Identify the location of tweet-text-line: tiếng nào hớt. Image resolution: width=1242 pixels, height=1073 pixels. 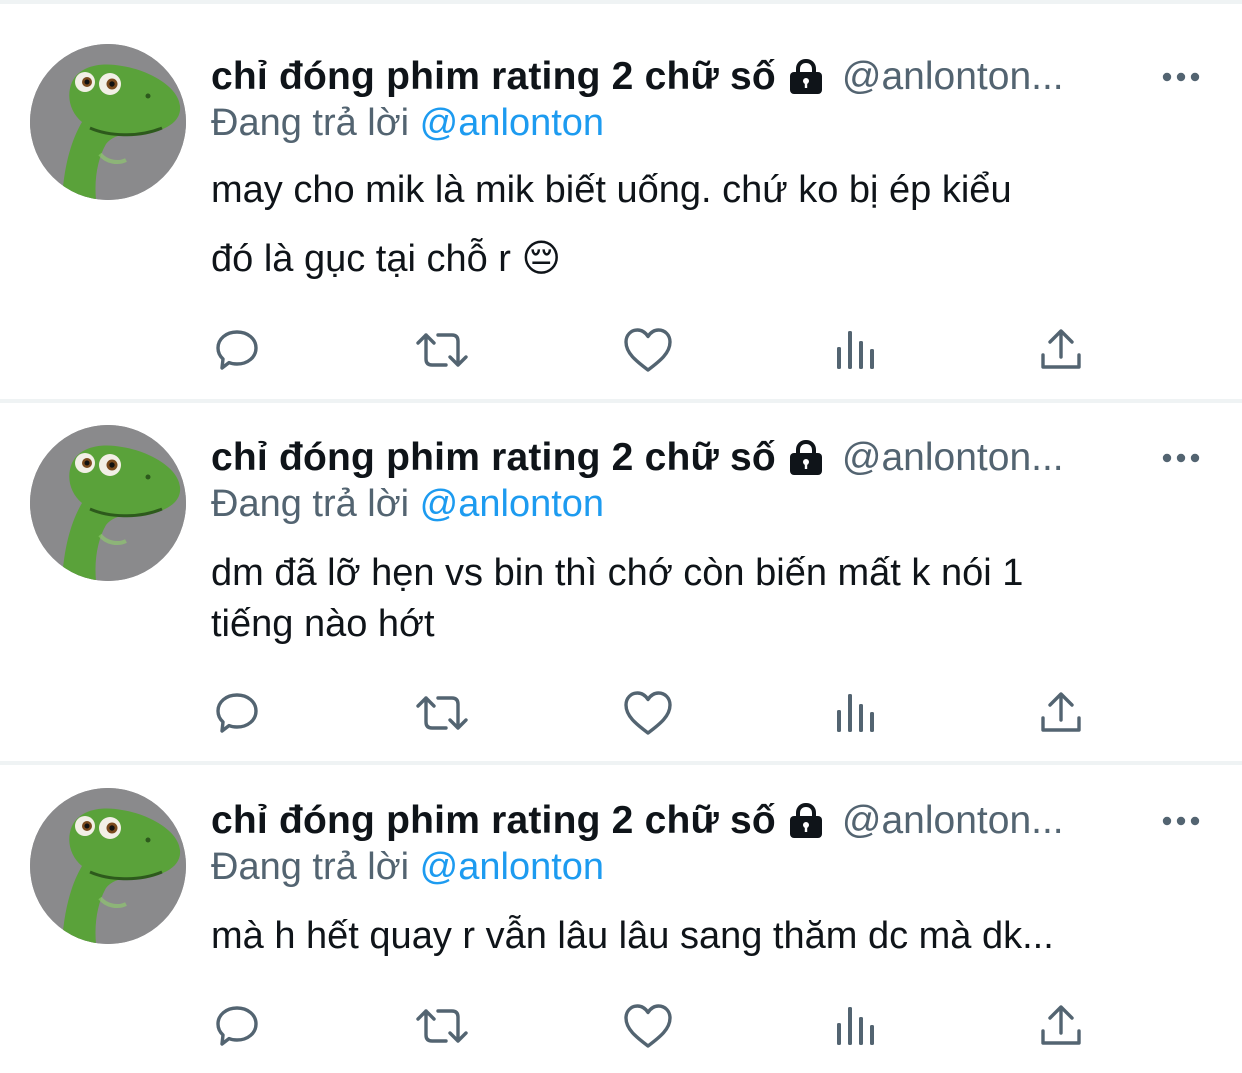
(323, 624).